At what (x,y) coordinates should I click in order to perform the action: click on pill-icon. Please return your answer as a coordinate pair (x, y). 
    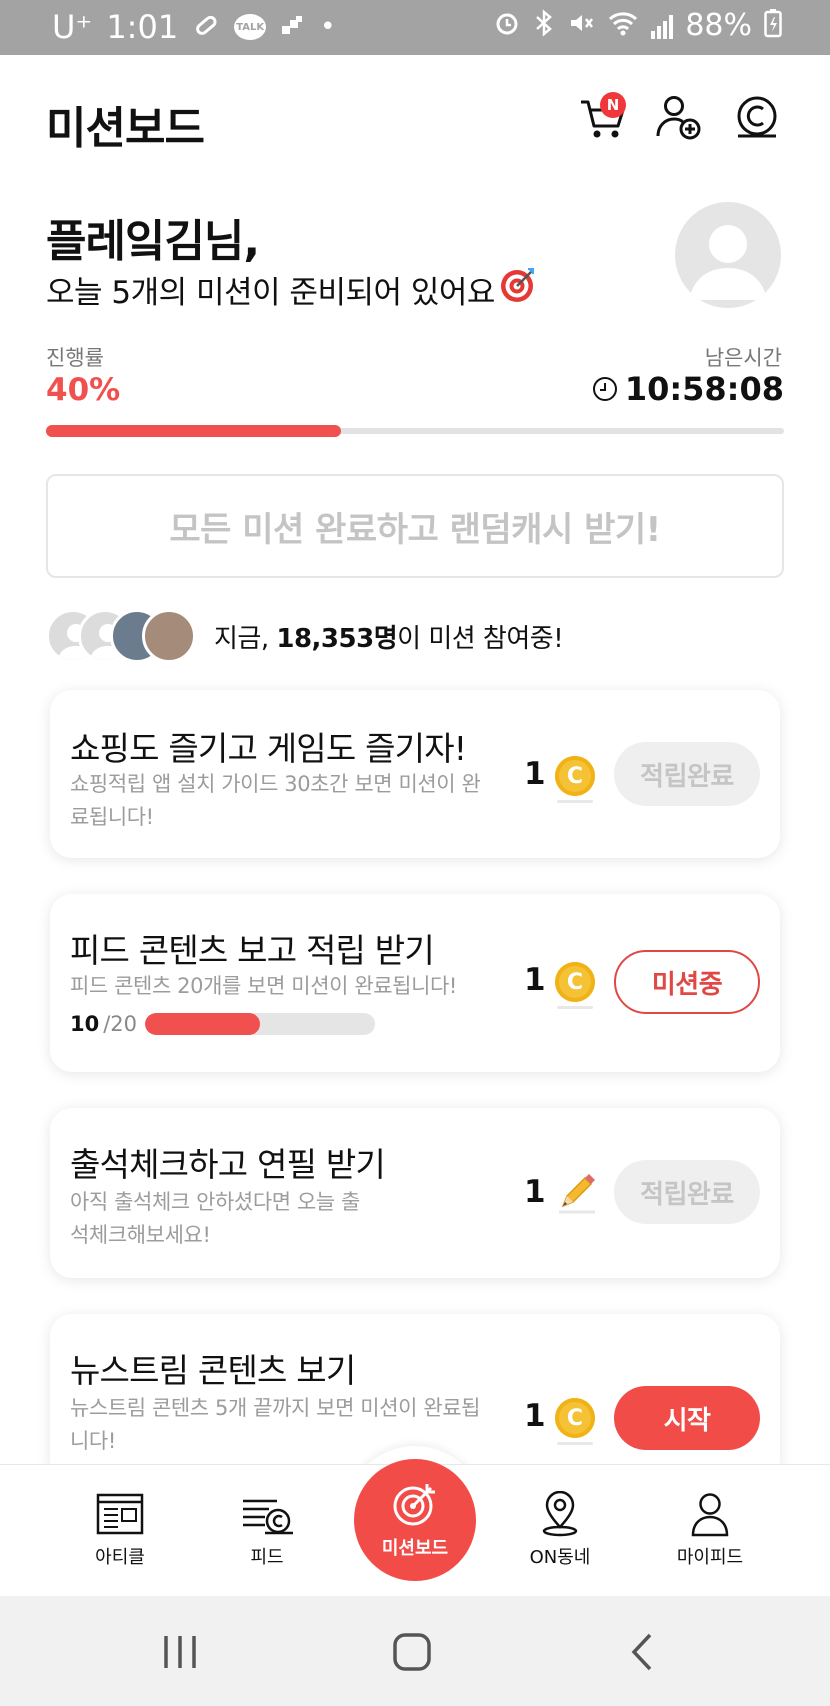
    Looking at the image, I should click on (206, 27).